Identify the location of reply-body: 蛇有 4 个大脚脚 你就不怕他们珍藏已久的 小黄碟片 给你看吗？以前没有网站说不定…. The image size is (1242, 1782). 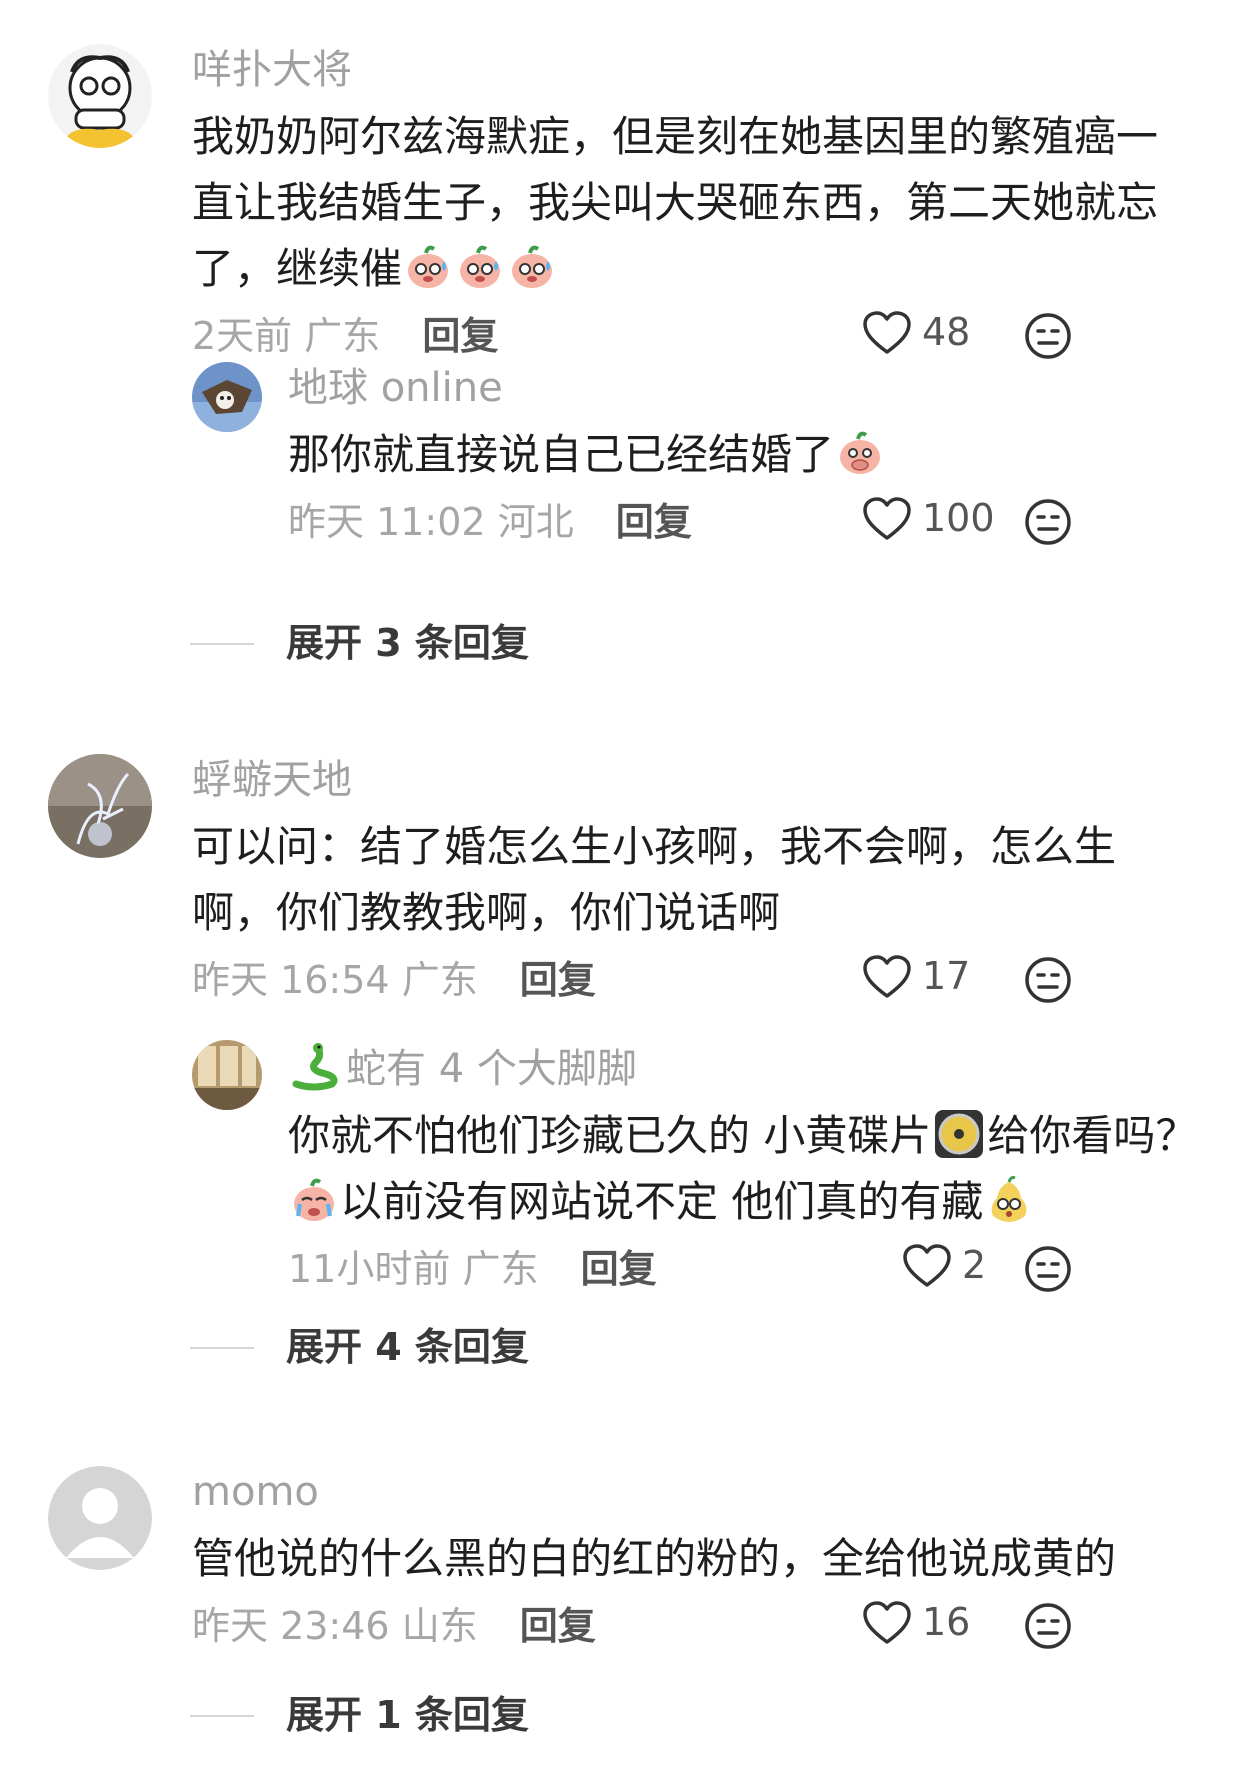
(743, 1168).